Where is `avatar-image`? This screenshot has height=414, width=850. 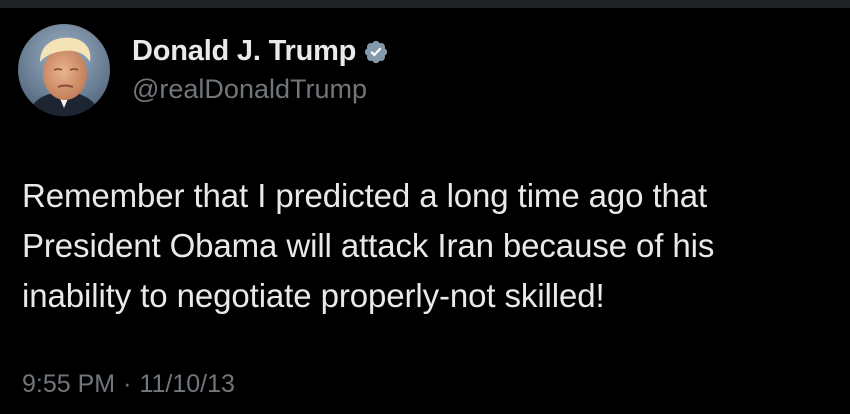 avatar-image is located at coordinates (64, 70).